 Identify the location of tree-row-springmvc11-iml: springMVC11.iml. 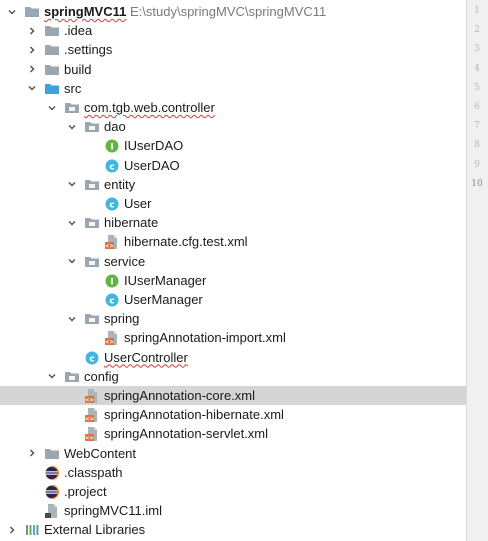
(233, 510).